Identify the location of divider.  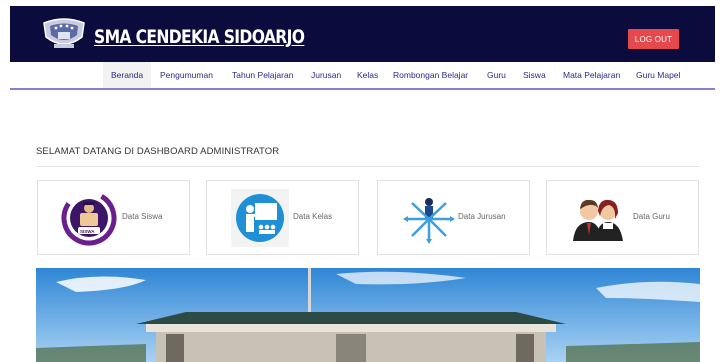
(368, 166).